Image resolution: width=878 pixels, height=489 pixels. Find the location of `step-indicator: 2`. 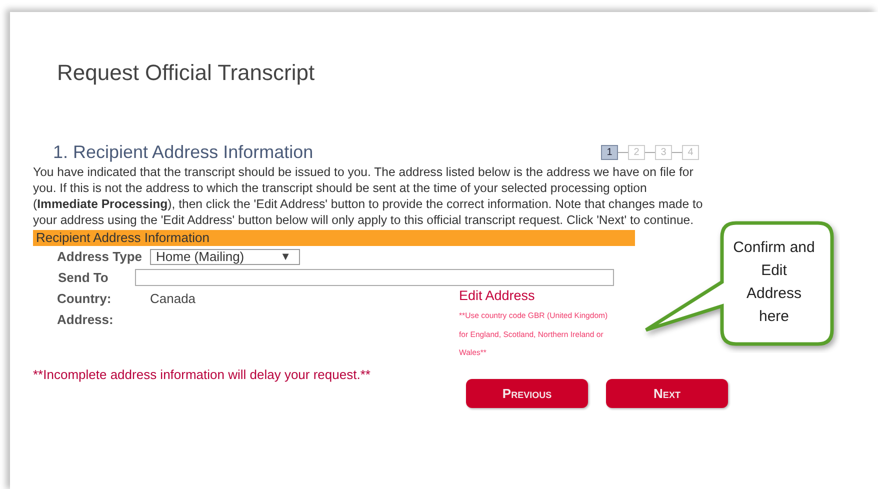

step-indicator: 2 is located at coordinates (636, 152).